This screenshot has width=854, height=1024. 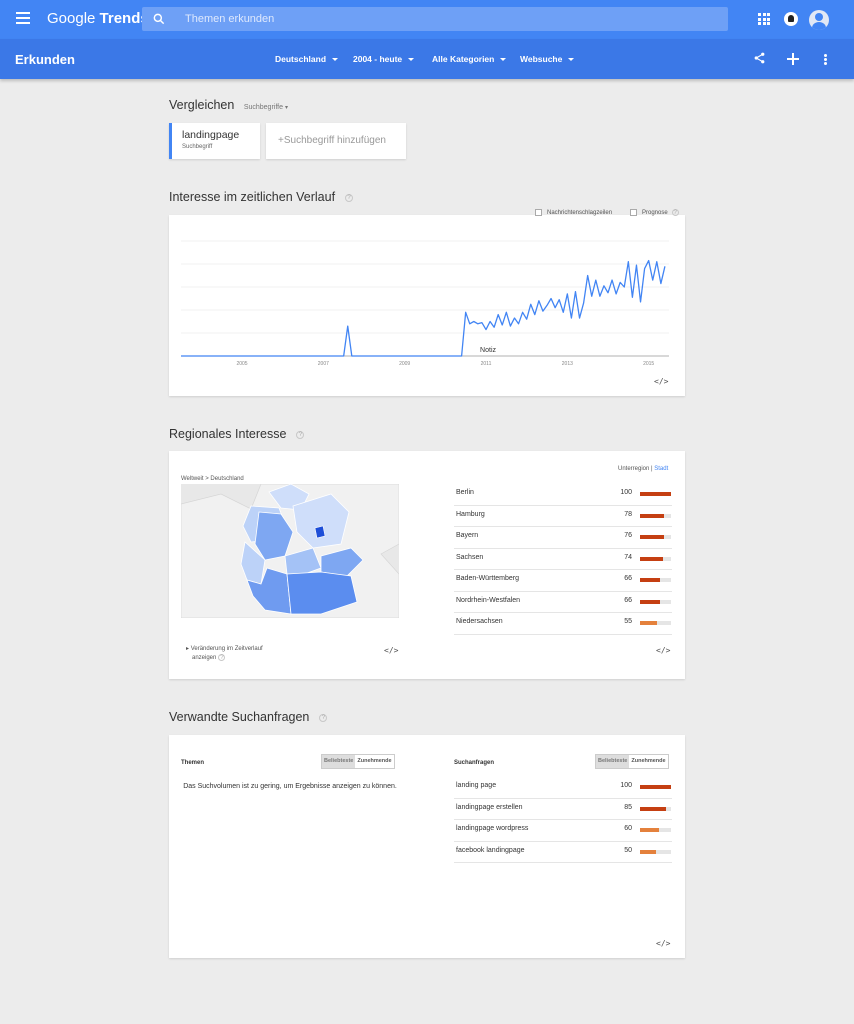 What do you see at coordinates (241, 364) in the screenshot?
I see `x-tick-label: 2005` at bounding box center [241, 364].